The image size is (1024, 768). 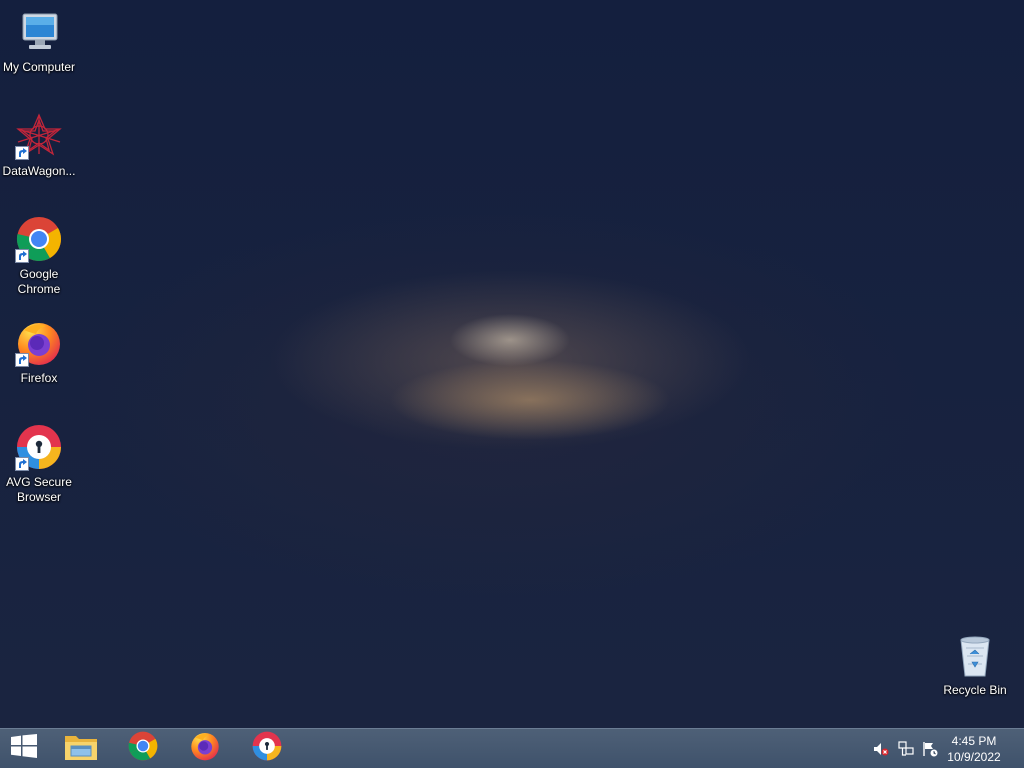 I want to click on taskbar-avg-secure-browser, so click(x=267, y=748).